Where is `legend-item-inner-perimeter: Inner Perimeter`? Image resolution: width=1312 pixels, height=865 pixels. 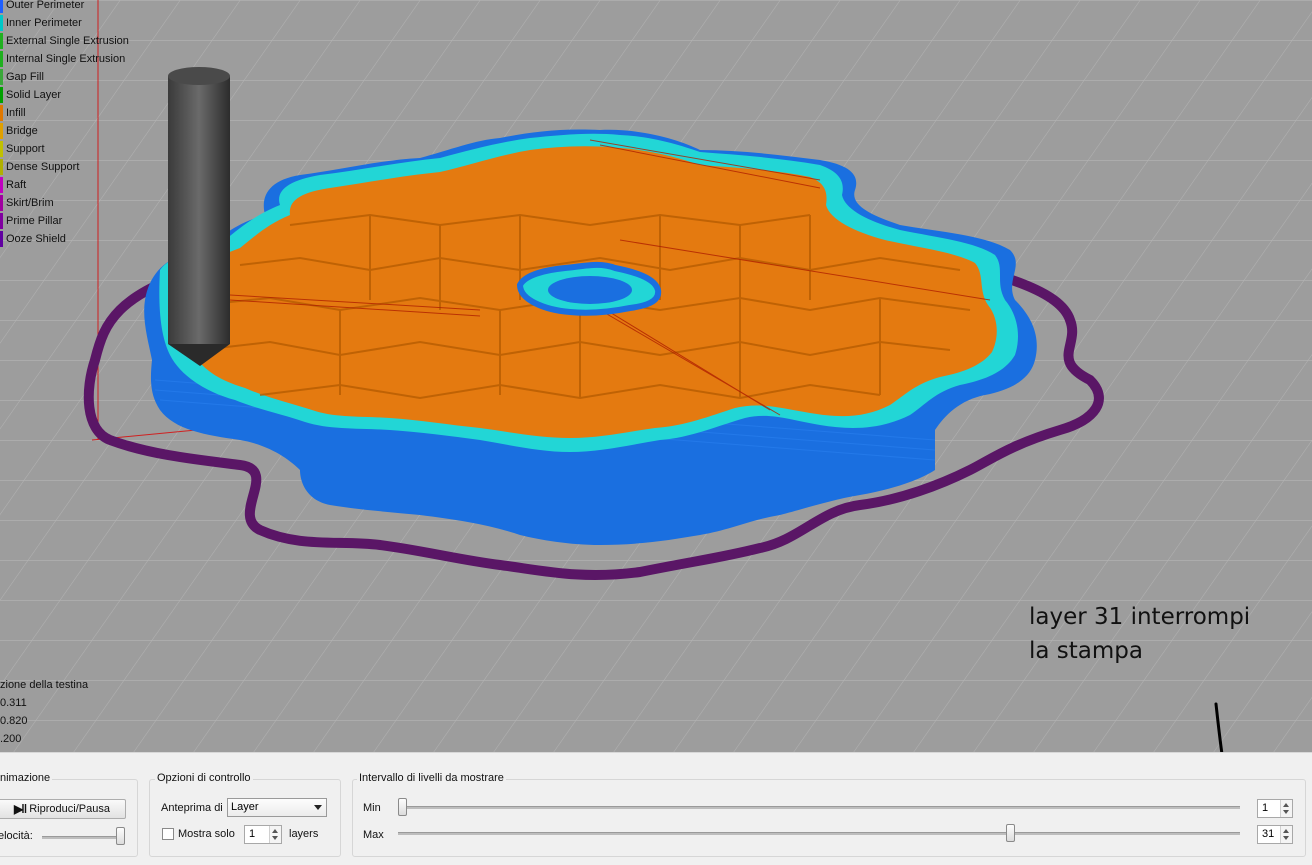 legend-item-inner-perimeter: Inner Perimeter is located at coordinates (64, 23).